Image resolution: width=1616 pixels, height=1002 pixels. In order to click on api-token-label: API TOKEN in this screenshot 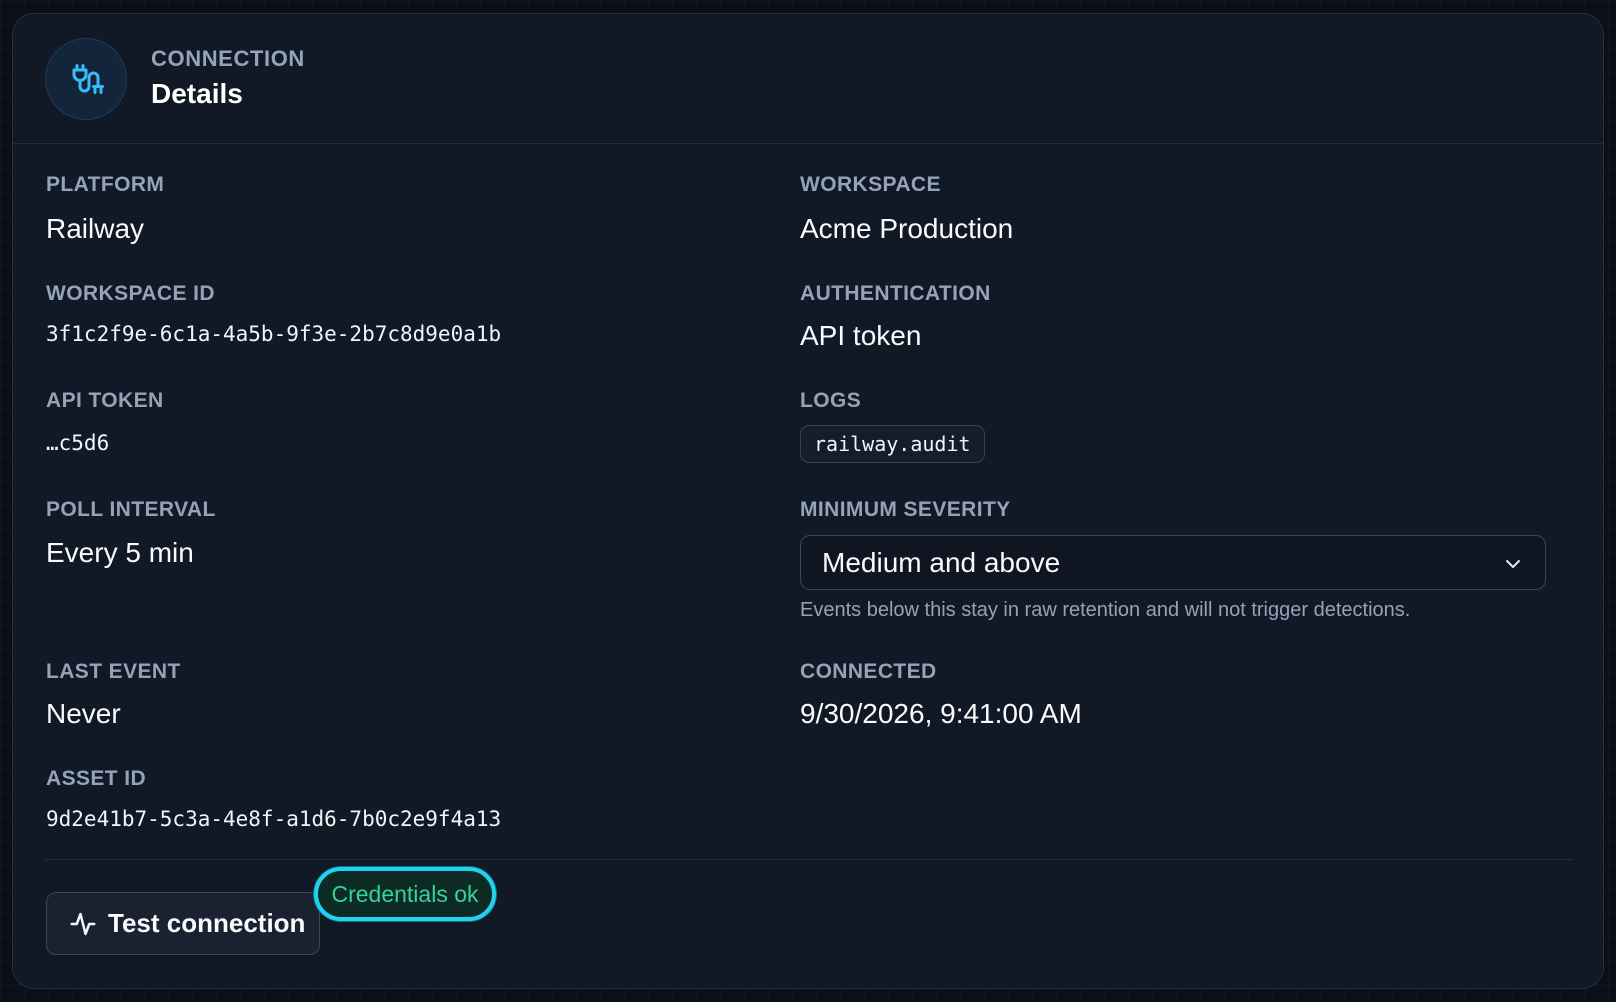, I will do `click(105, 400)`.